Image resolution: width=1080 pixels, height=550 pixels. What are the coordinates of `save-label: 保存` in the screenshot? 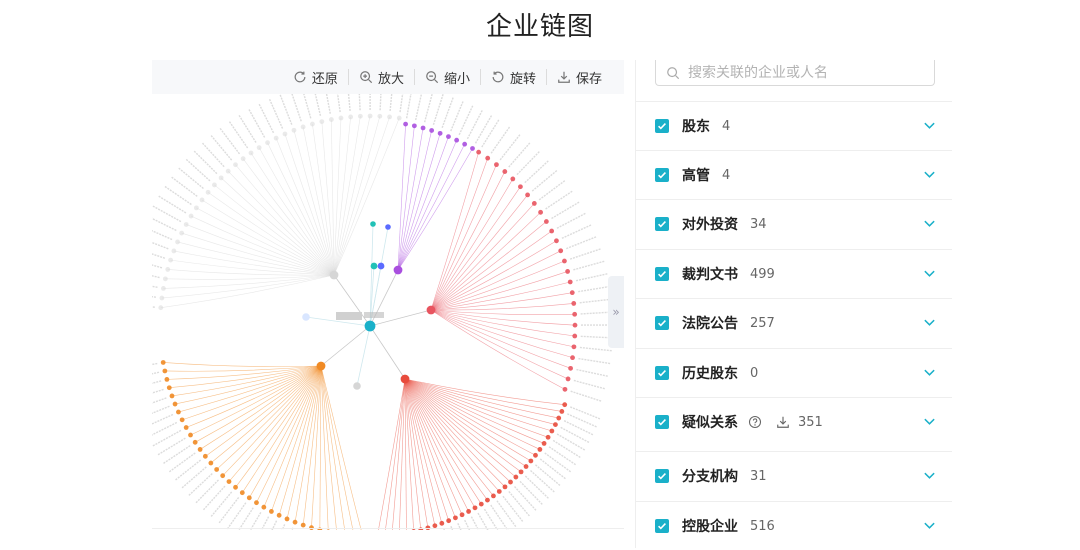 It's located at (589, 77).